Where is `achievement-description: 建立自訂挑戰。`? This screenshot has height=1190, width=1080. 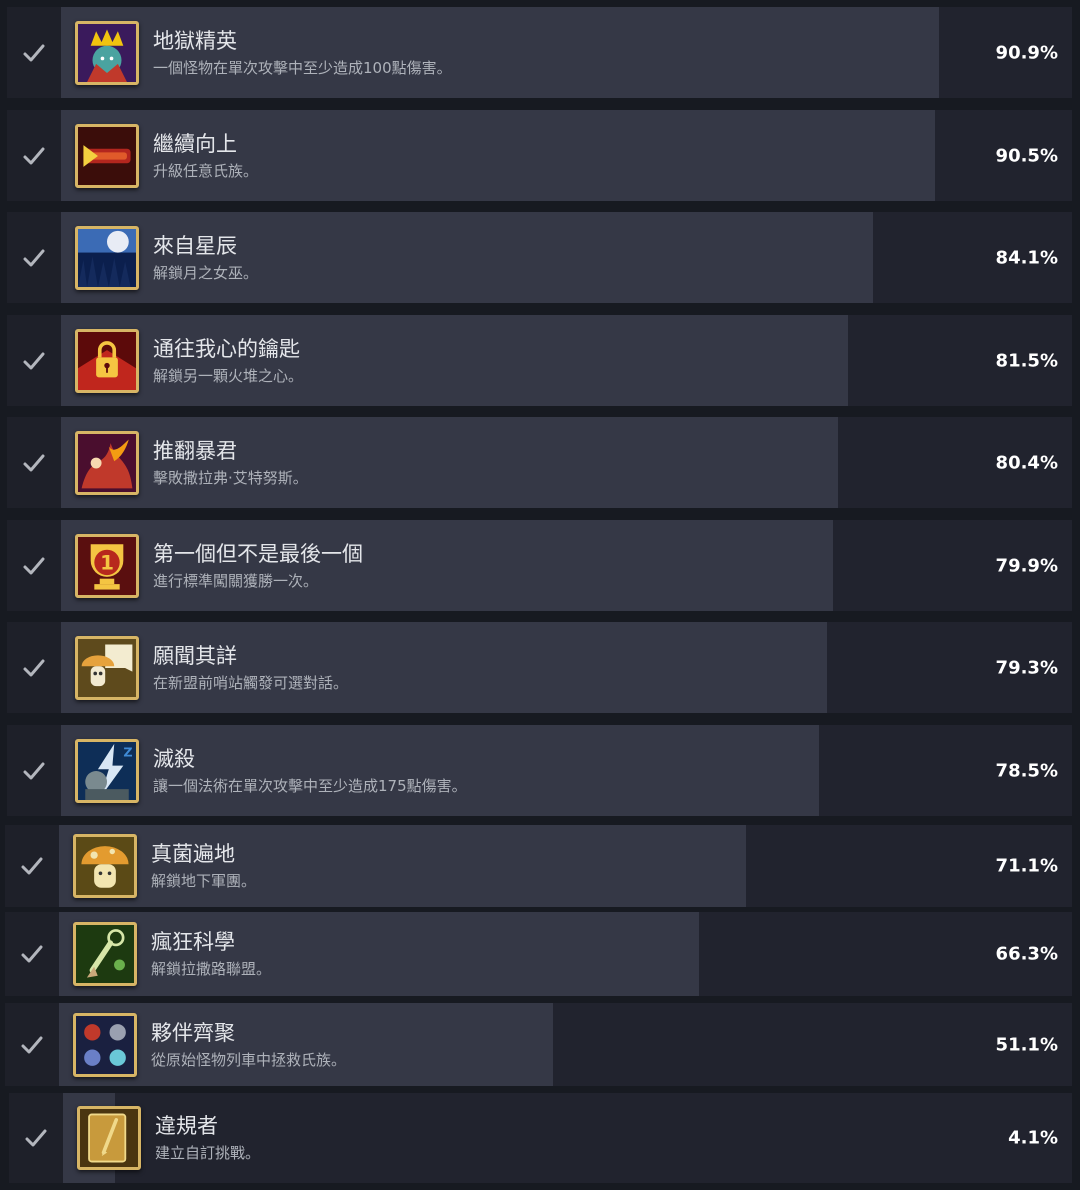
achievement-description: 建立自訂挑戰。 is located at coordinates (208, 1153).